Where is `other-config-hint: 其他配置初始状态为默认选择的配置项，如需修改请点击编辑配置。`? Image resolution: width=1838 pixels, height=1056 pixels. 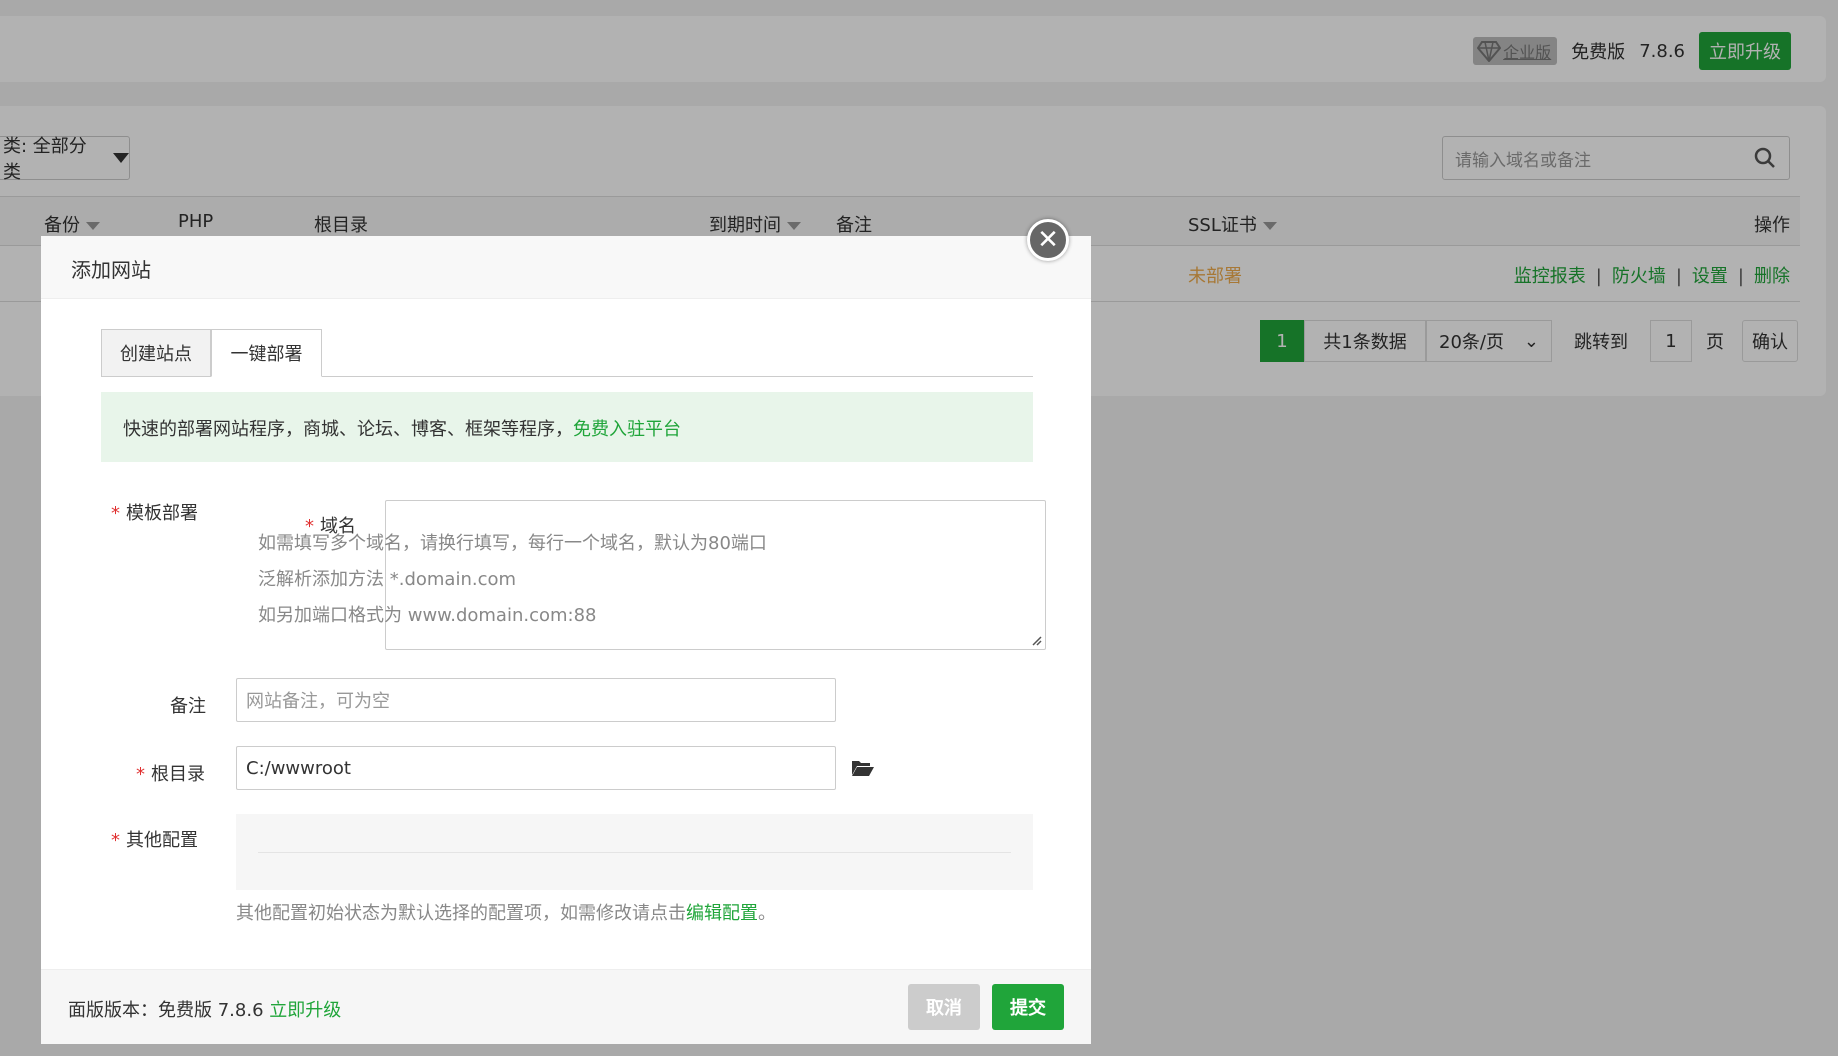
other-config-hint: 其他配置初始状态为默认选择的配置项，如需修改请点击编辑配置。 is located at coordinates (506, 913).